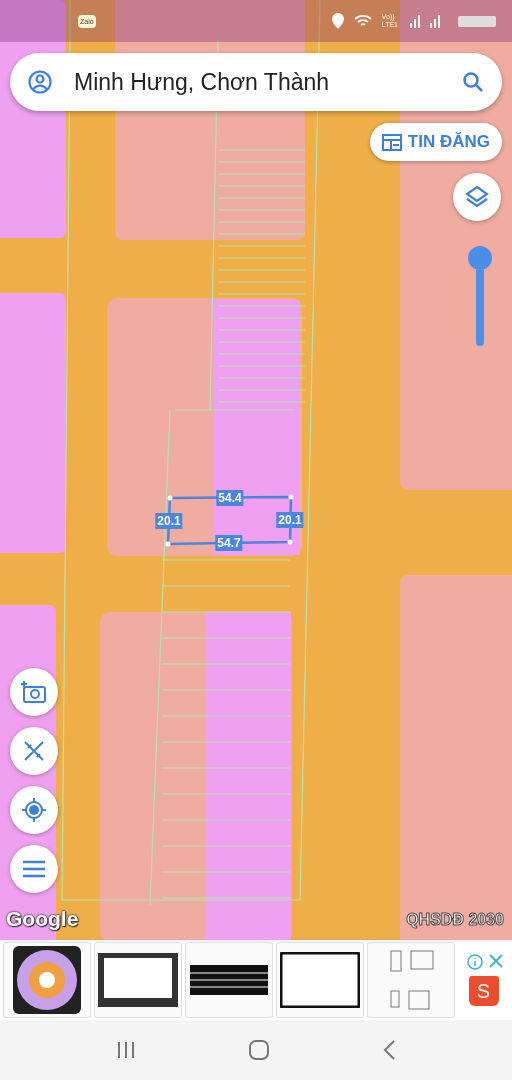  I want to click on info-icon, so click(475, 962).